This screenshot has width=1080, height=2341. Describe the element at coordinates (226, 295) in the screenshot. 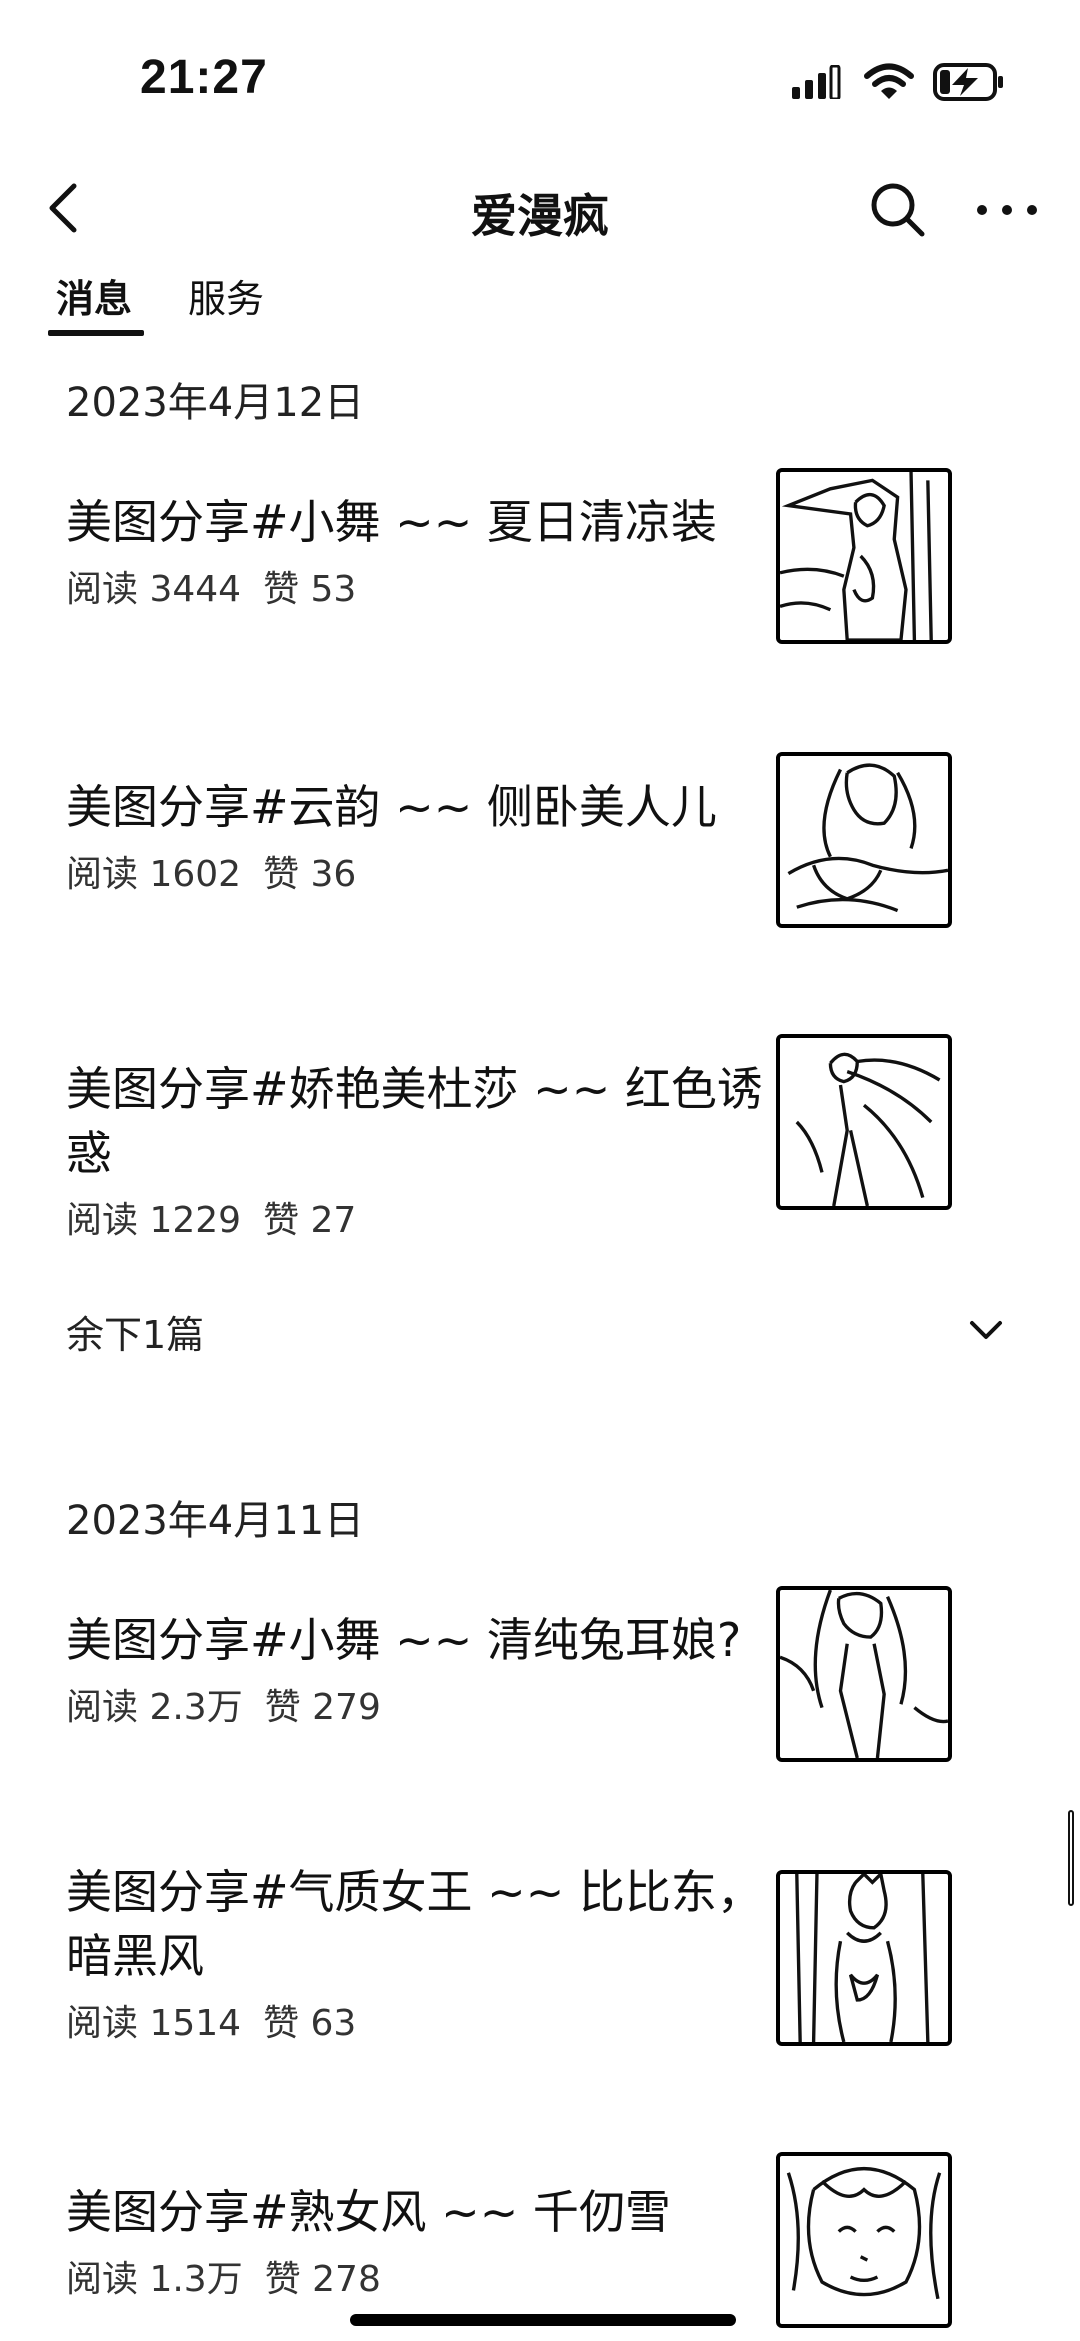

I see `tab-services: 服务` at that location.